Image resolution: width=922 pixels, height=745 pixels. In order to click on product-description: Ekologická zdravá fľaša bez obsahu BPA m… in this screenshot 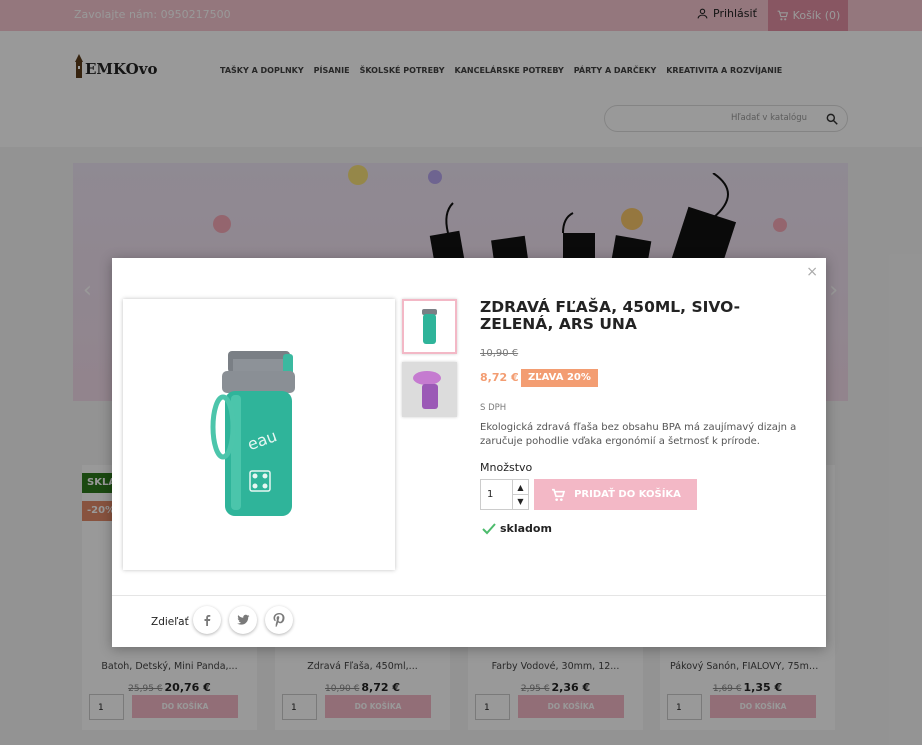, I will do `click(638, 434)`.